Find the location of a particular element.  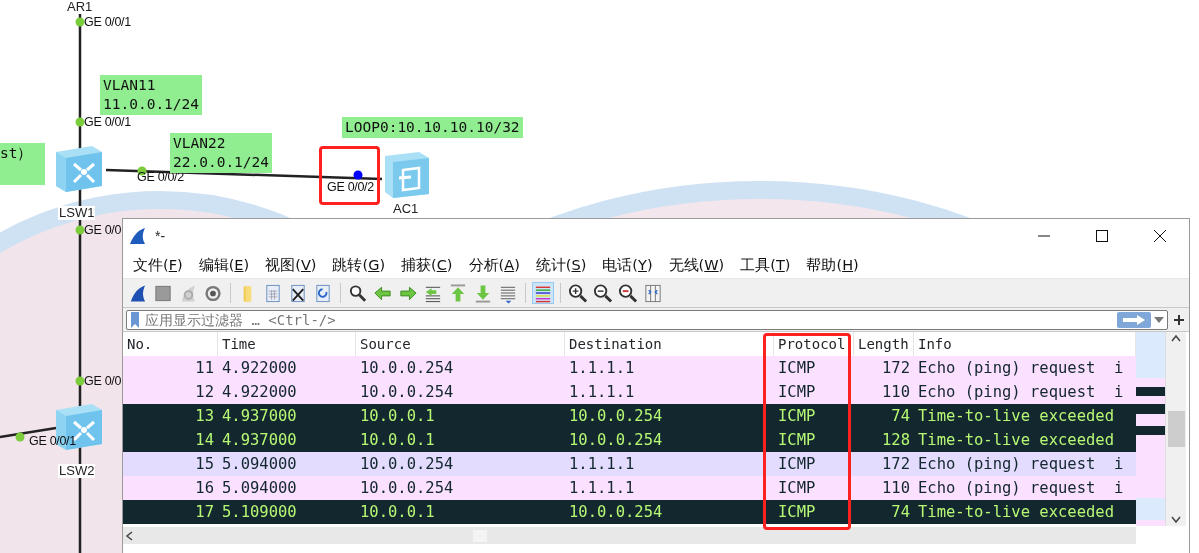

zoom-reset-icon is located at coordinates (628, 293).